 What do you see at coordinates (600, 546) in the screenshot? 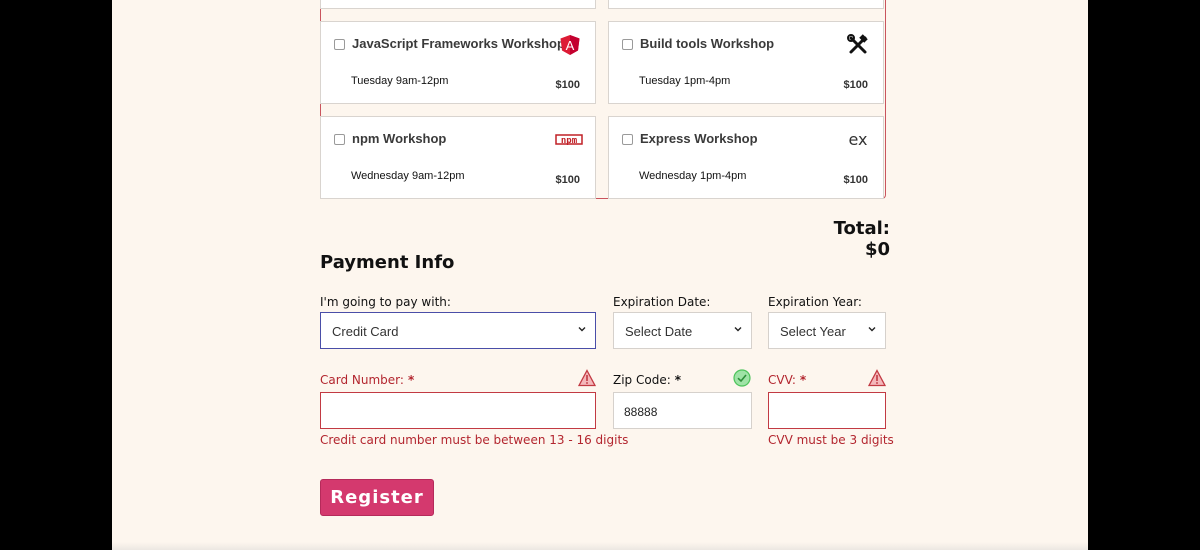
I see `page-bottom-edge` at bounding box center [600, 546].